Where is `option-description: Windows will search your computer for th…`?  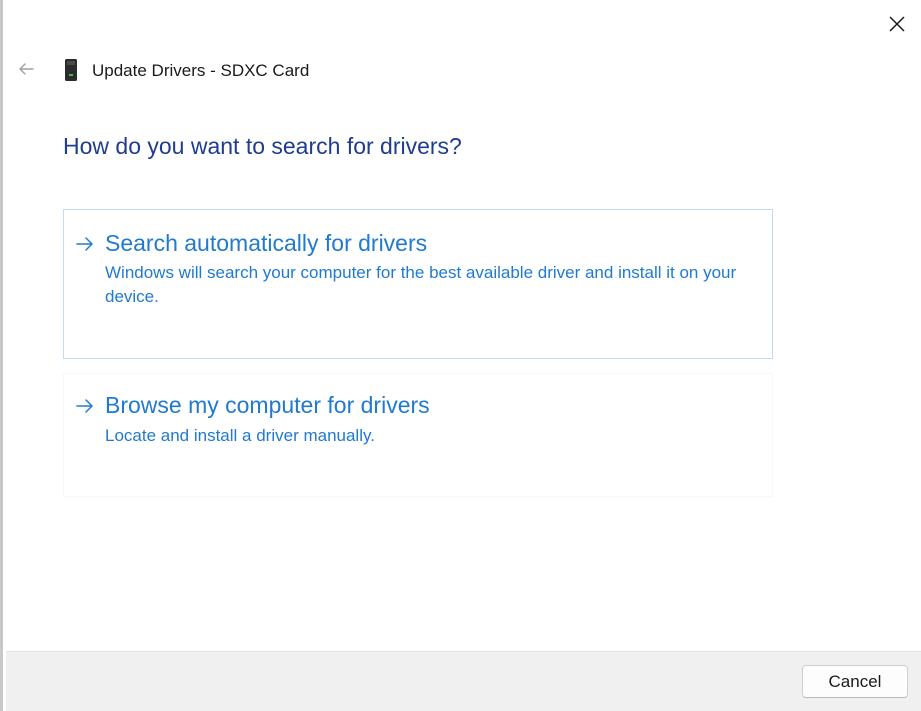
option-description: Windows will search your computer for th… is located at coordinates (421, 284).